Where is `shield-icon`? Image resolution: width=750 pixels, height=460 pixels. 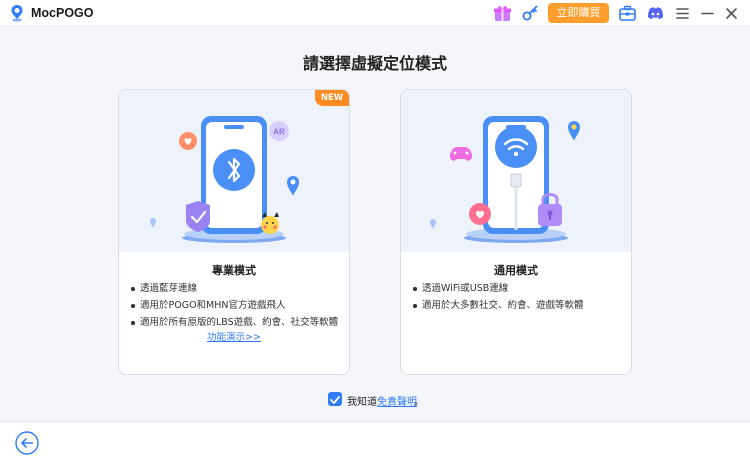 shield-icon is located at coordinates (198, 216).